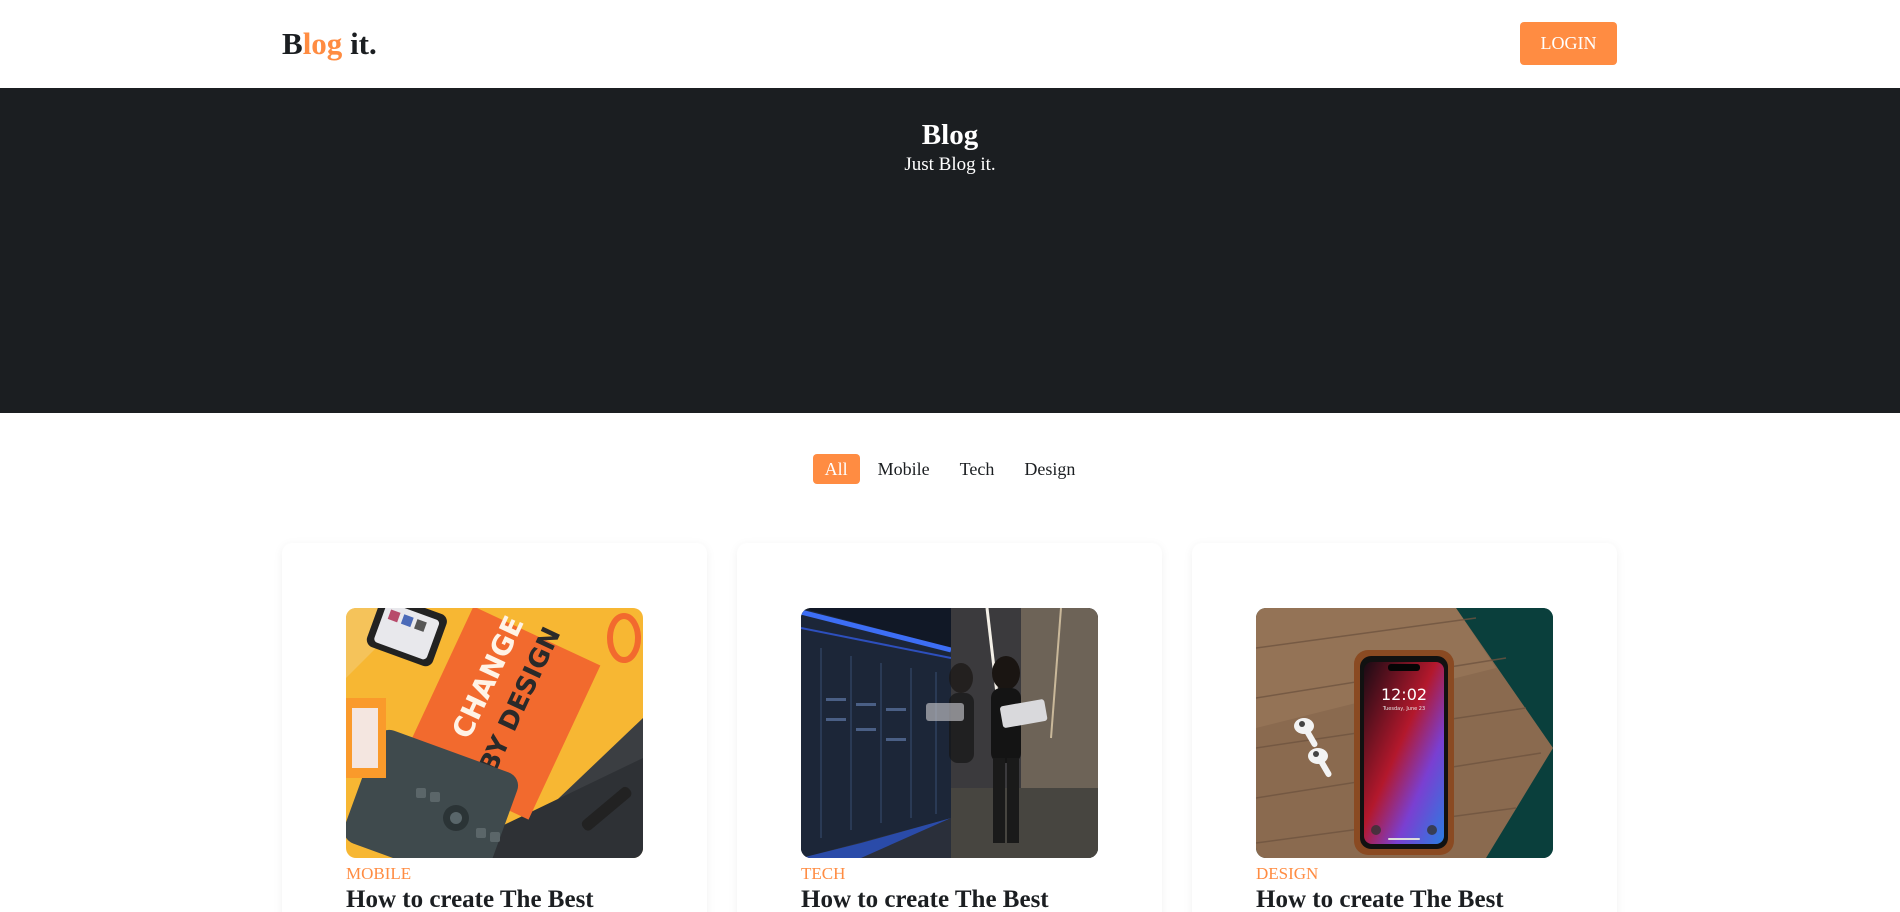 Image resolution: width=1900 pixels, height=912 pixels. Describe the element at coordinates (950, 135) in the screenshot. I see `hero-title: Blog` at that location.